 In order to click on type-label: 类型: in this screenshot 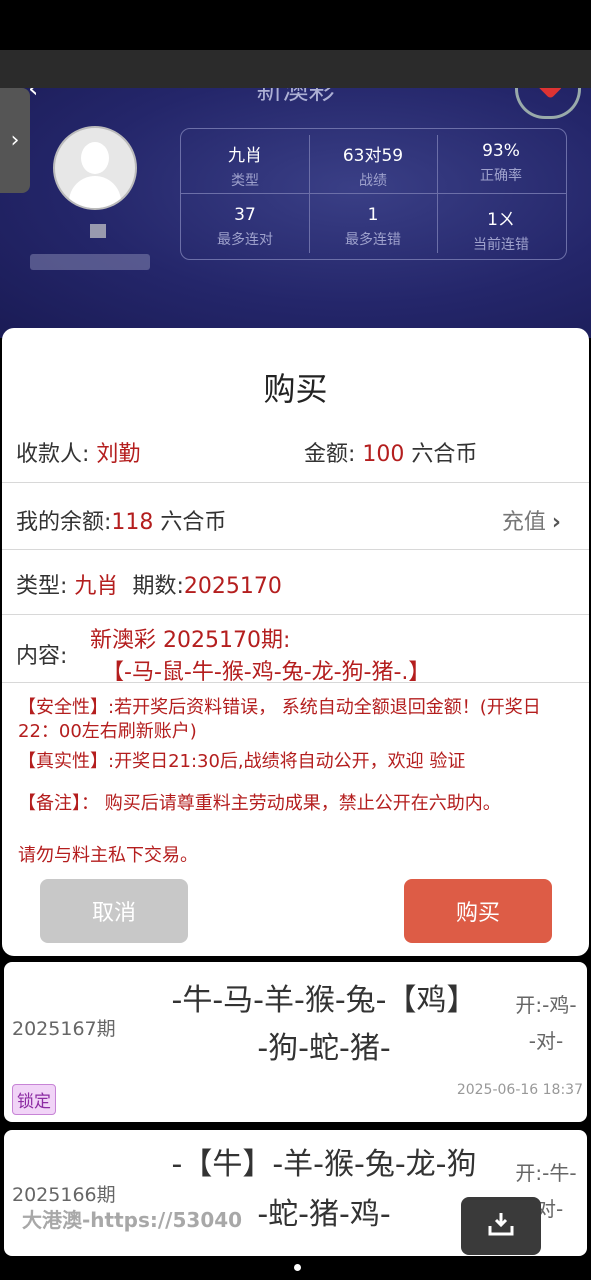, I will do `click(42, 586)`.